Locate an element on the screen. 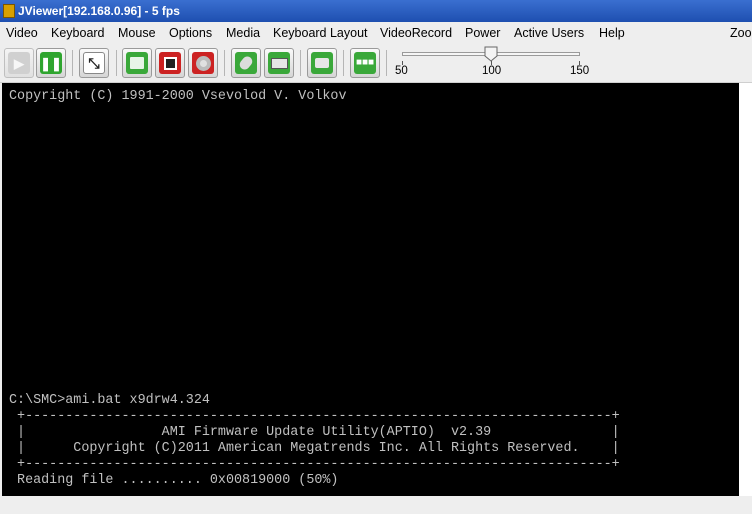 Image resolution: width=752 pixels, height=514 pixels. pause-button: ❚❚ is located at coordinates (51, 63).